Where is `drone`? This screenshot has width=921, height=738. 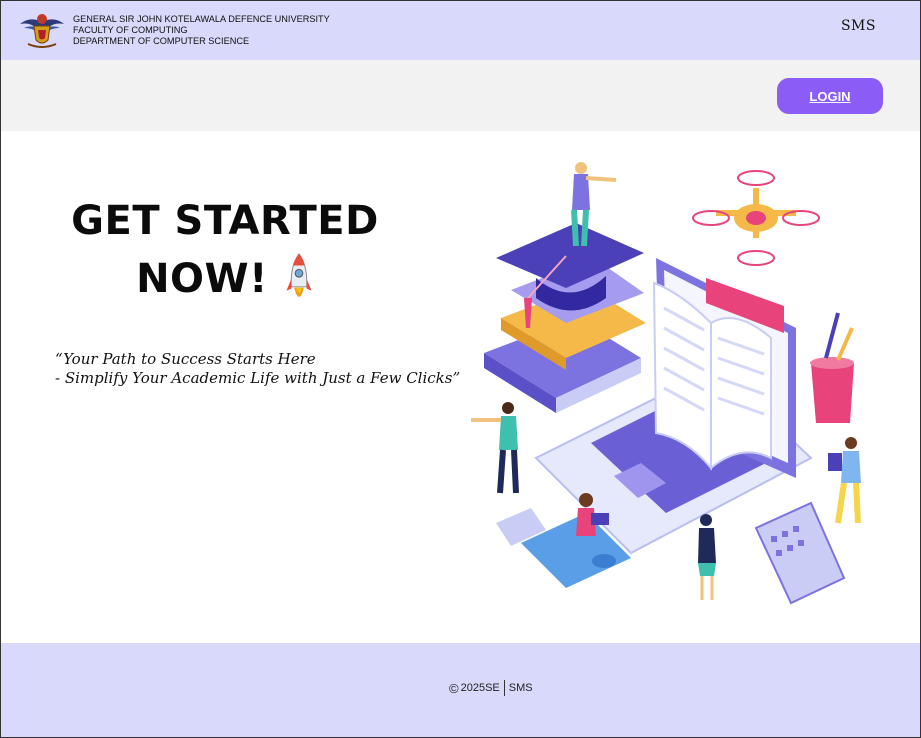
drone is located at coordinates (756, 218).